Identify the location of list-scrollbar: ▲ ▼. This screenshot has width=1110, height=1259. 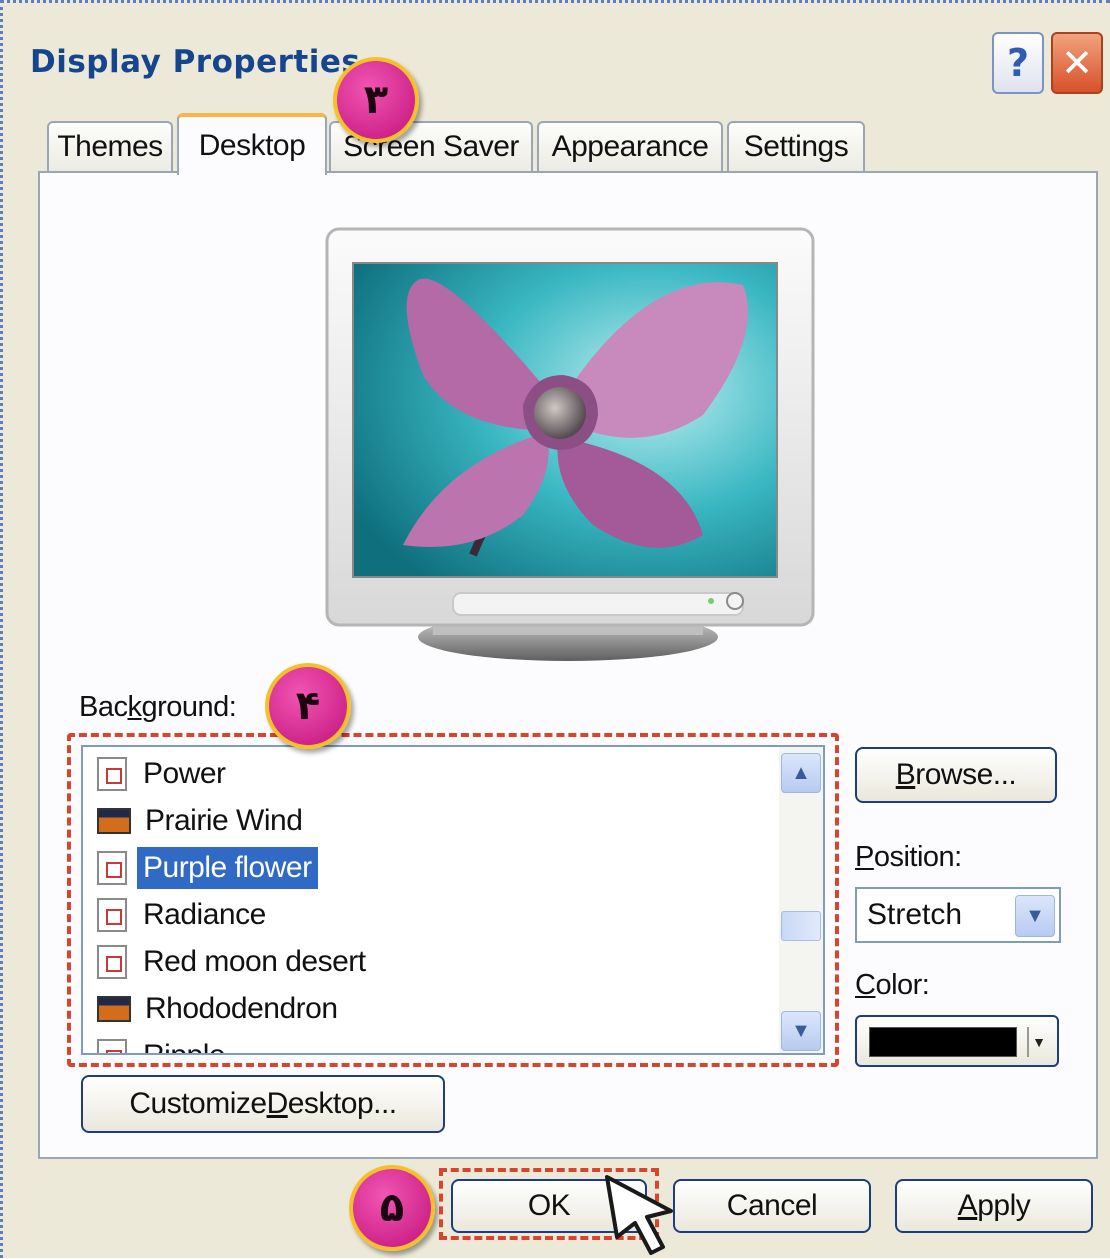
(801, 900).